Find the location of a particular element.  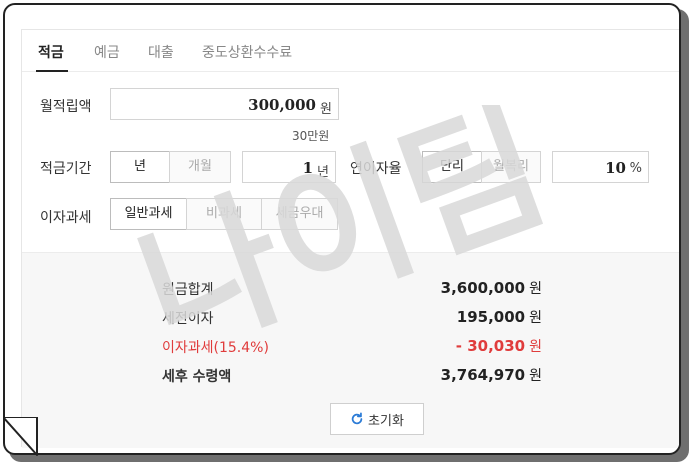

monthly-deposit-hint: 30만원 is located at coordinates (311, 136).